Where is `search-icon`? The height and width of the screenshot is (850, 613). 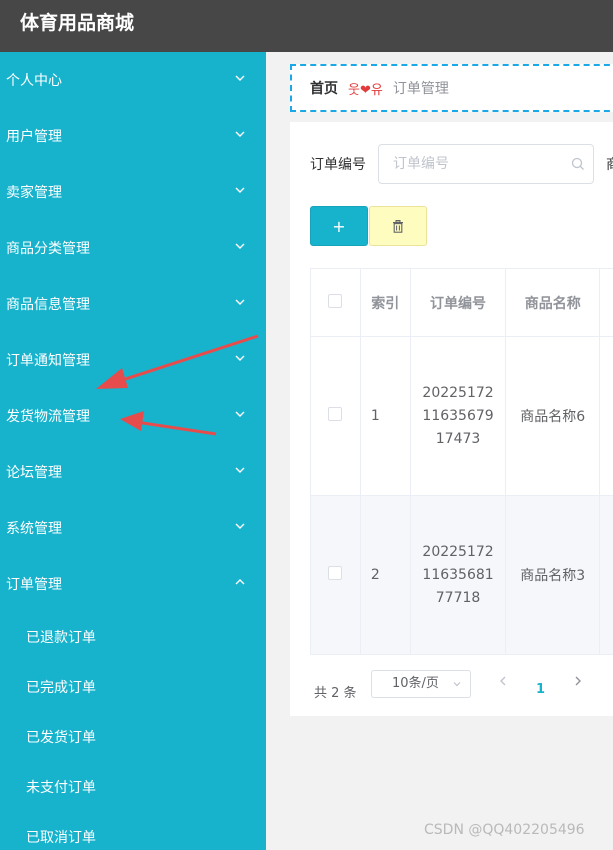
search-icon is located at coordinates (577, 163).